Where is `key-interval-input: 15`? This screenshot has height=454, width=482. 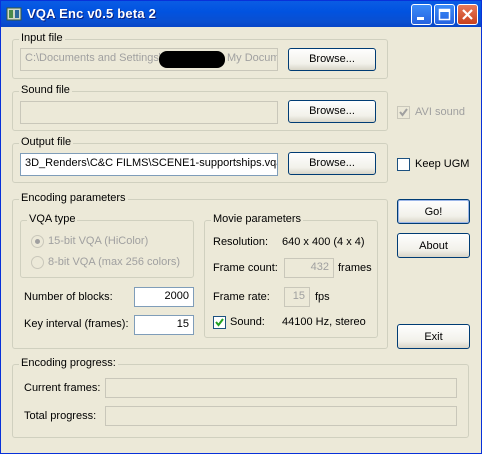 key-interval-input: 15 is located at coordinates (164, 325).